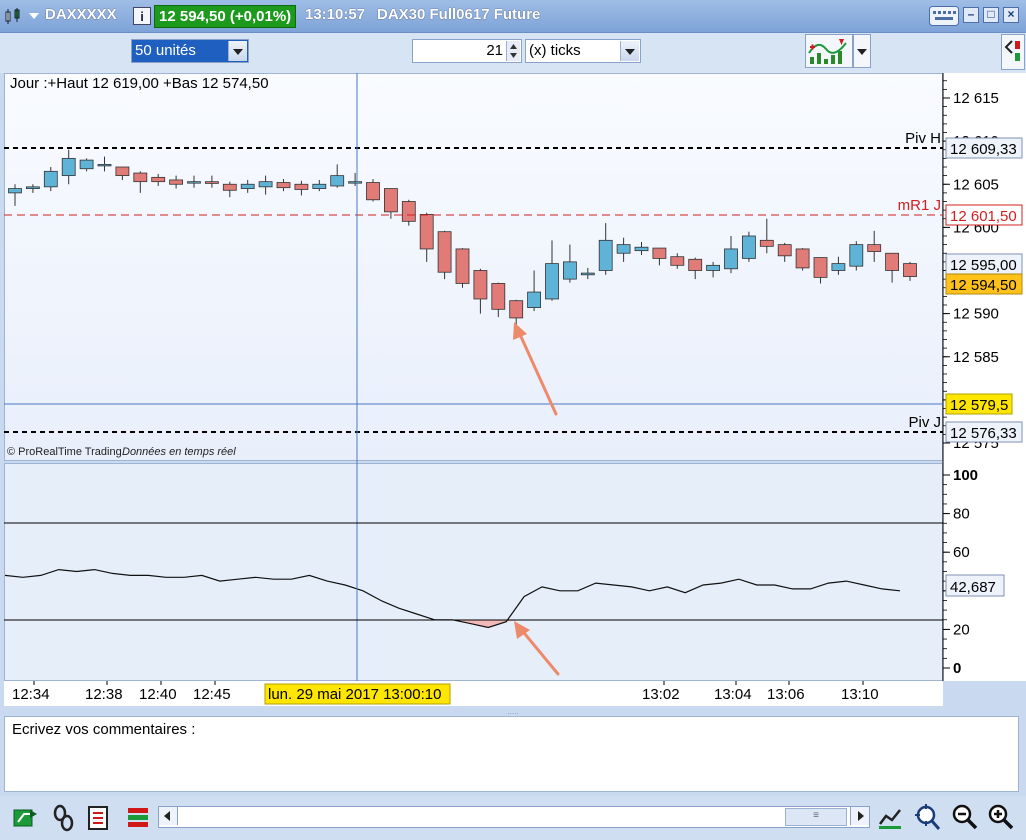  Describe the element at coordinates (983, 216) in the screenshot. I see `mr1-value: 12 601,50` at that location.